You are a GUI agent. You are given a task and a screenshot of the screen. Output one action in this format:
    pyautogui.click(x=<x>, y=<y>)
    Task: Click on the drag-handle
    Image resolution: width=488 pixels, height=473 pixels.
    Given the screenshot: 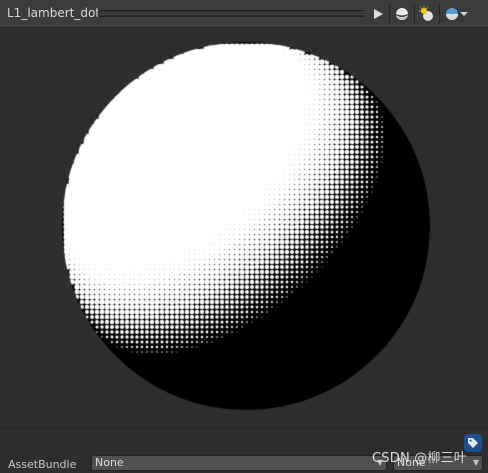 What is the action you would take?
    pyautogui.click(x=231, y=13)
    